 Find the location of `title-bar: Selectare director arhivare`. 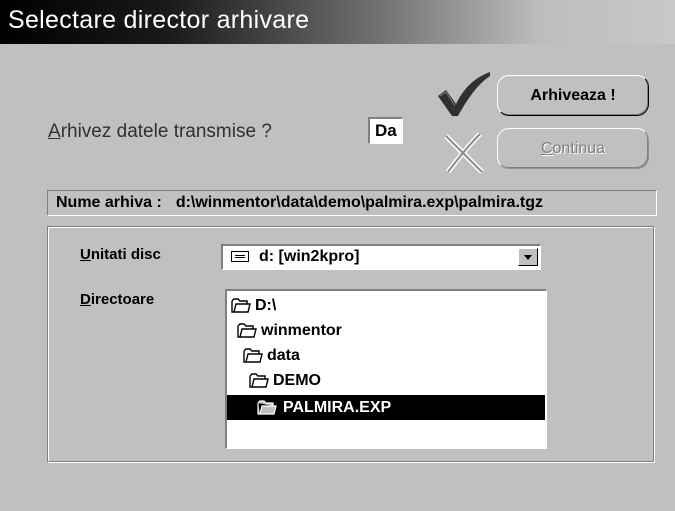

title-bar: Selectare director arhivare is located at coordinates (337, 22).